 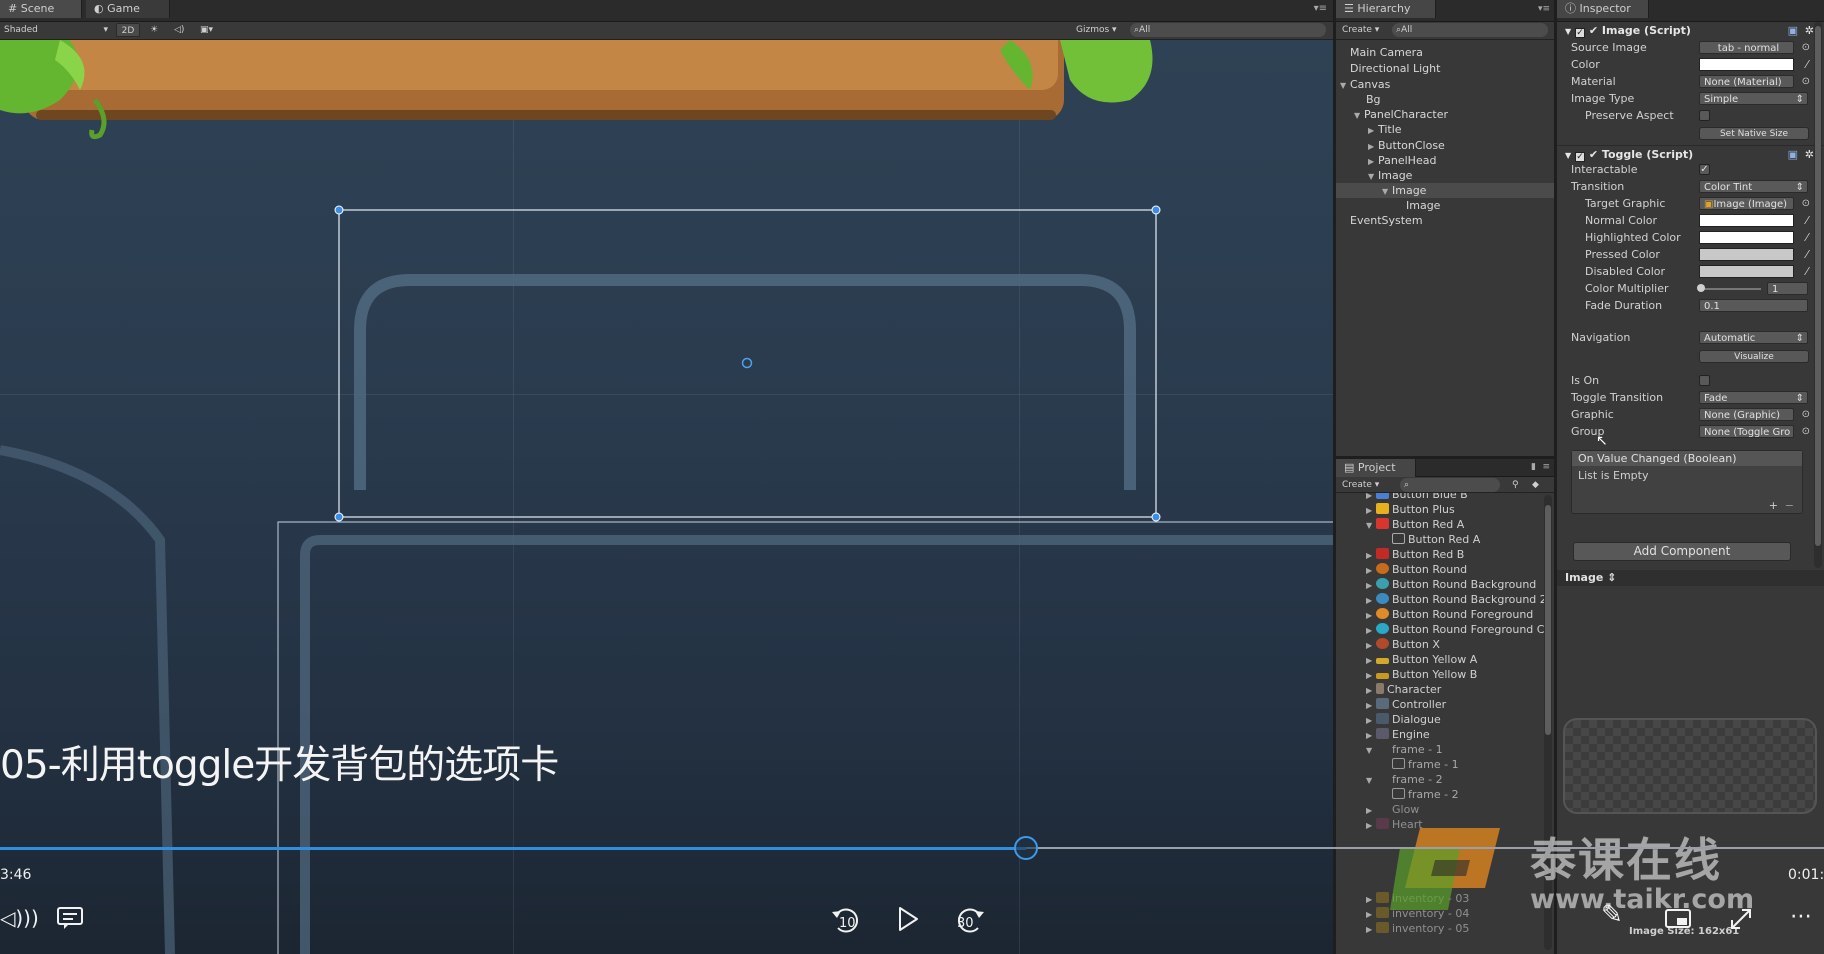 What do you see at coordinates (1753, 186) in the screenshot?
I see `transition-dropdown: Color Tint ⇕` at bounding box center [1753, 186].